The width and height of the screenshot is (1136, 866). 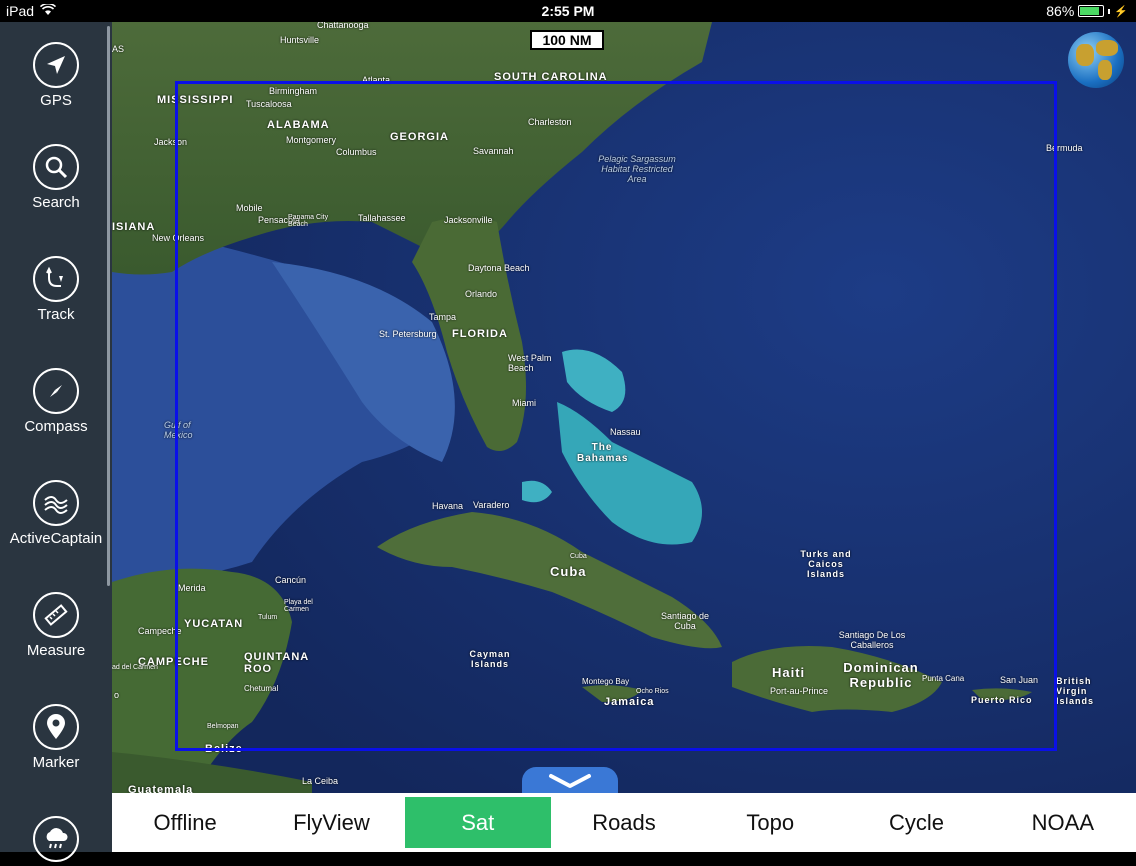 I want to click on ruler-icon, so click(x=56, y=615).